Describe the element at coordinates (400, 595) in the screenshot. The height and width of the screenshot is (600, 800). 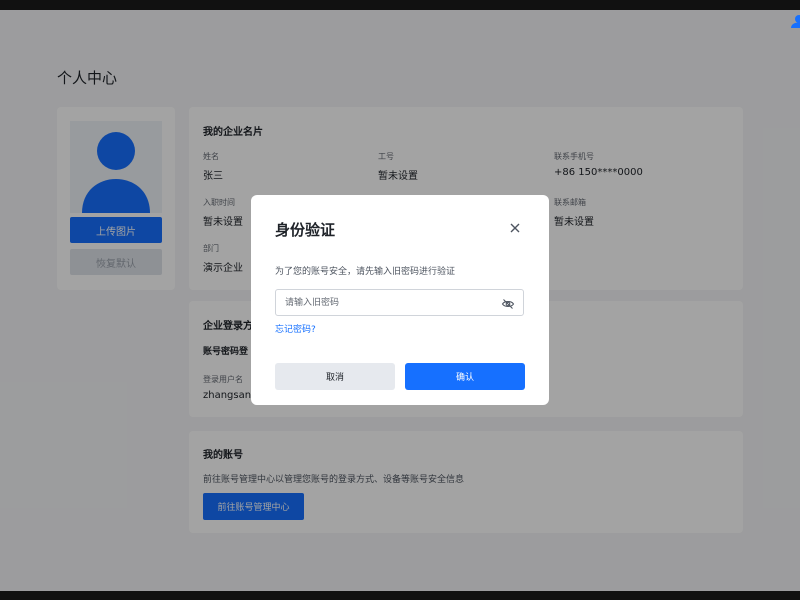
I see `bottom-bar` at that location.